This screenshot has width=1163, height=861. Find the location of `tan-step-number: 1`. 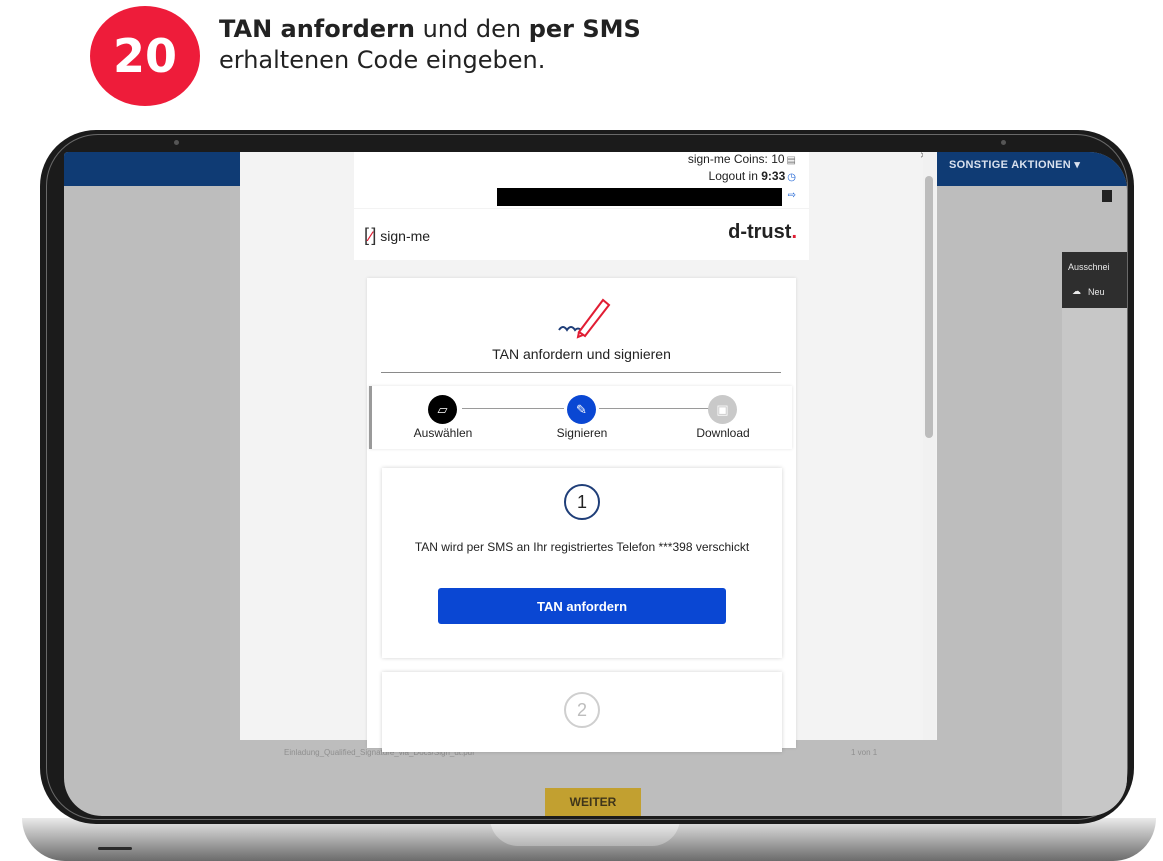

tan-step-number: 1 is located at coordinates (582, 502).